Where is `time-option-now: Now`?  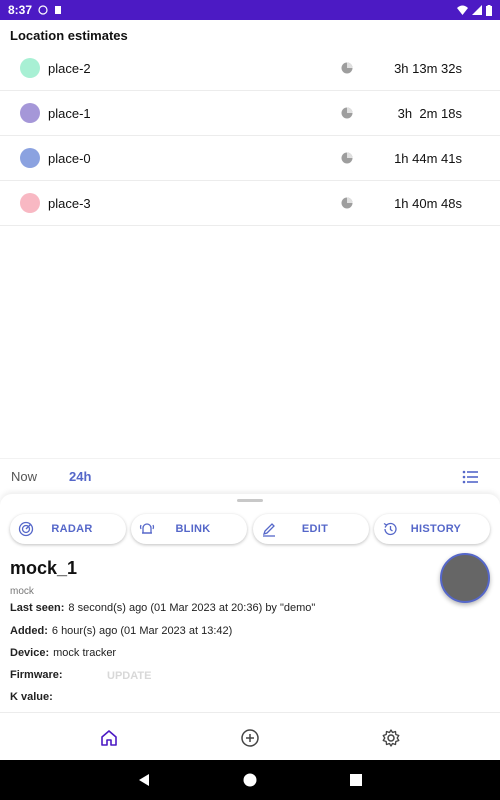
time-option-now: Now is located at coordinates (24, 476).